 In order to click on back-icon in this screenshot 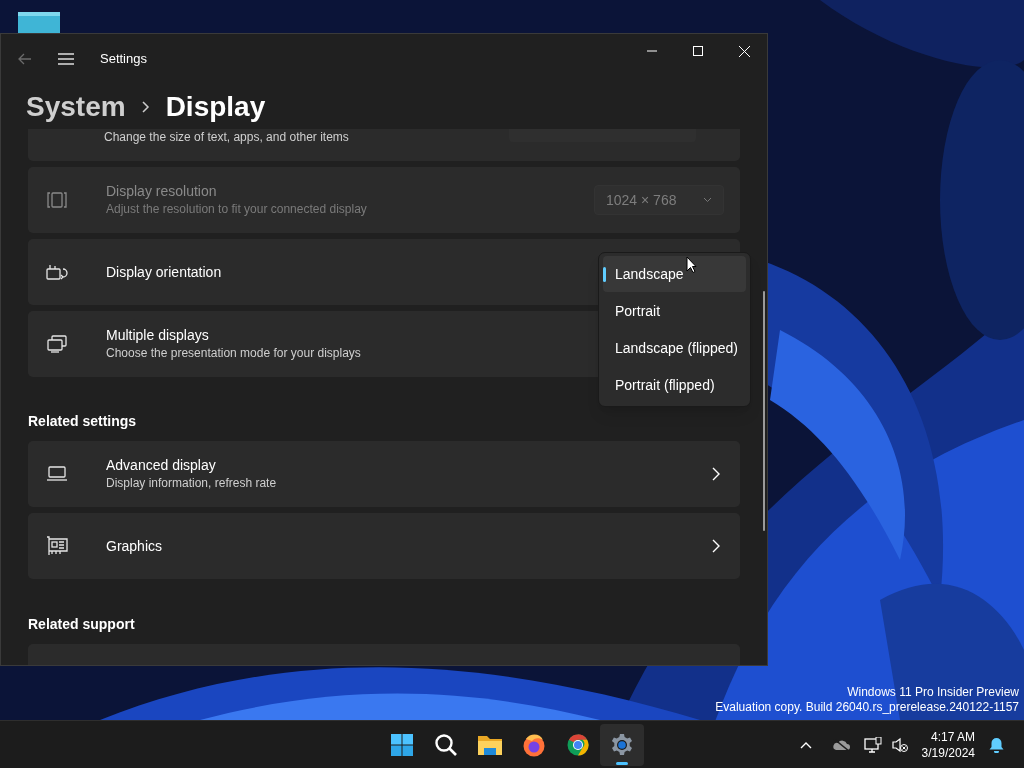, I will do `click(25, 59)`.